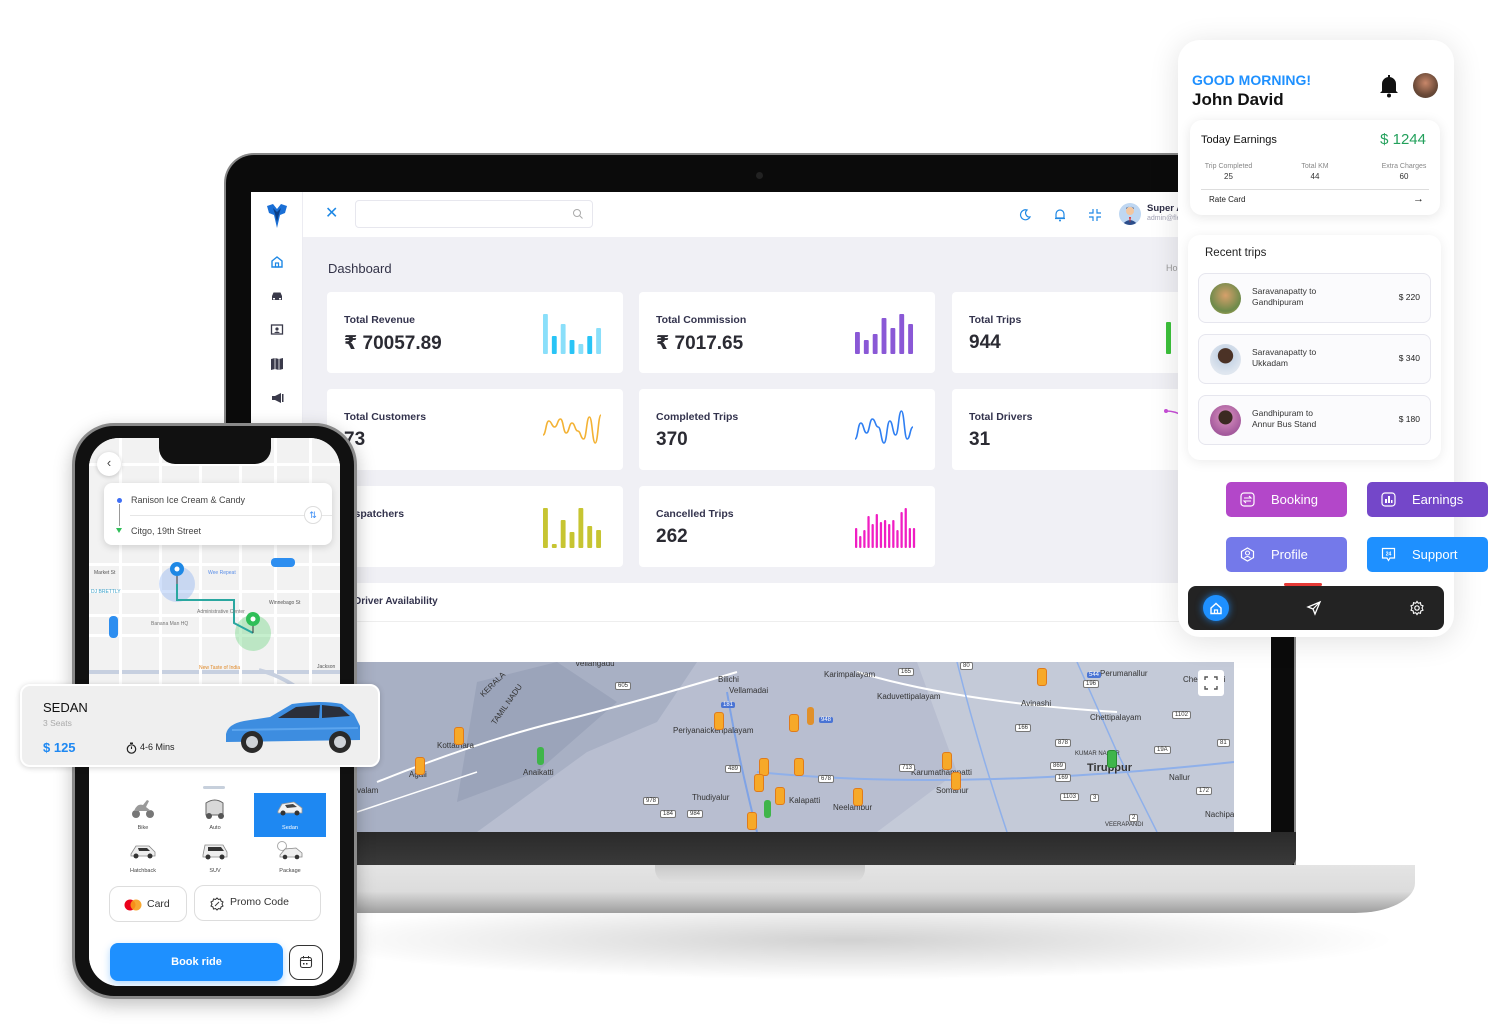 This screenshot has height=1025, width=1500. Describe the element at coordinates (196, 962) in the screenshot. I see `book-ride-button: Book ride` at that location.